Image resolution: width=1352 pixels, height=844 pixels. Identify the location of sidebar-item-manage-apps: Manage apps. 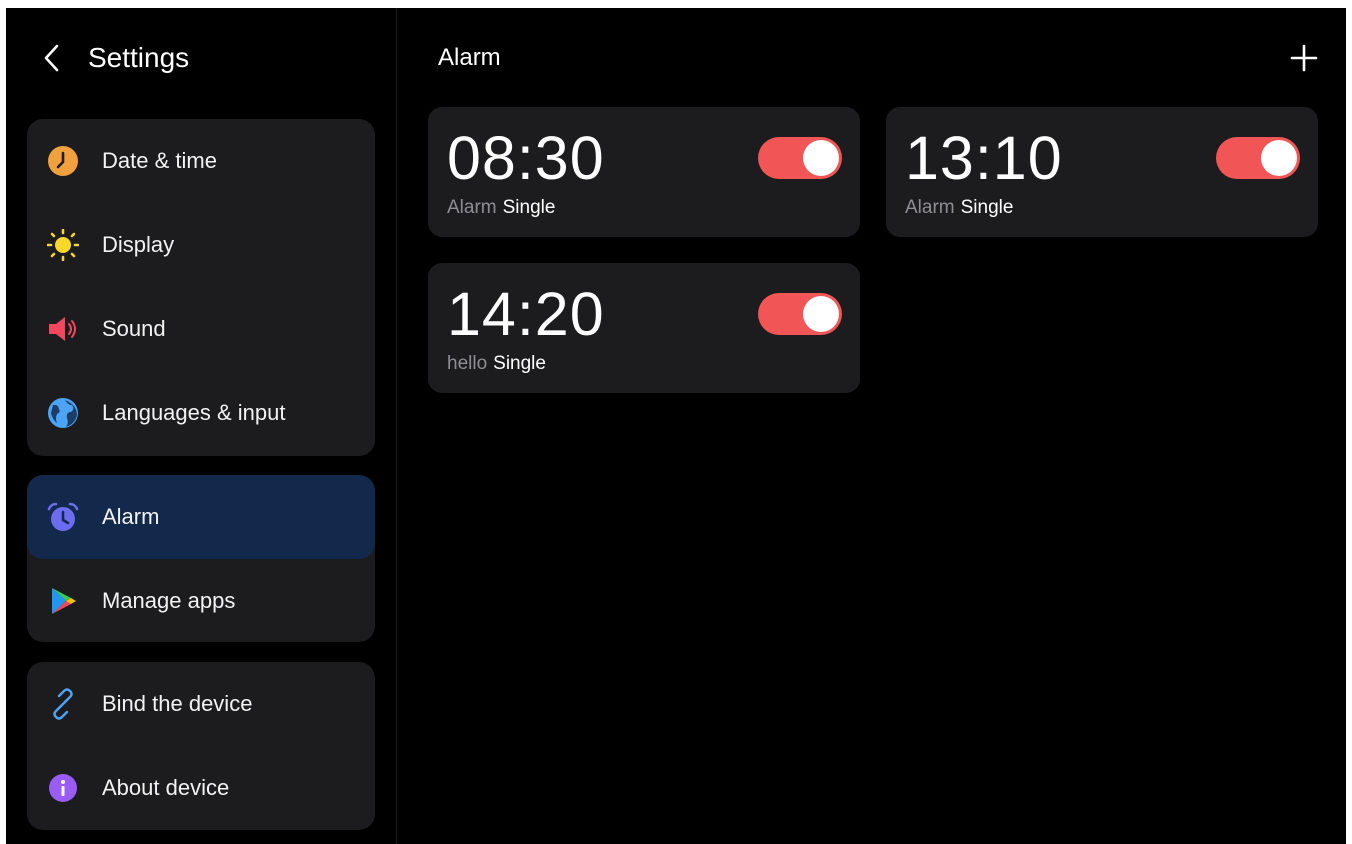
(201, 600).